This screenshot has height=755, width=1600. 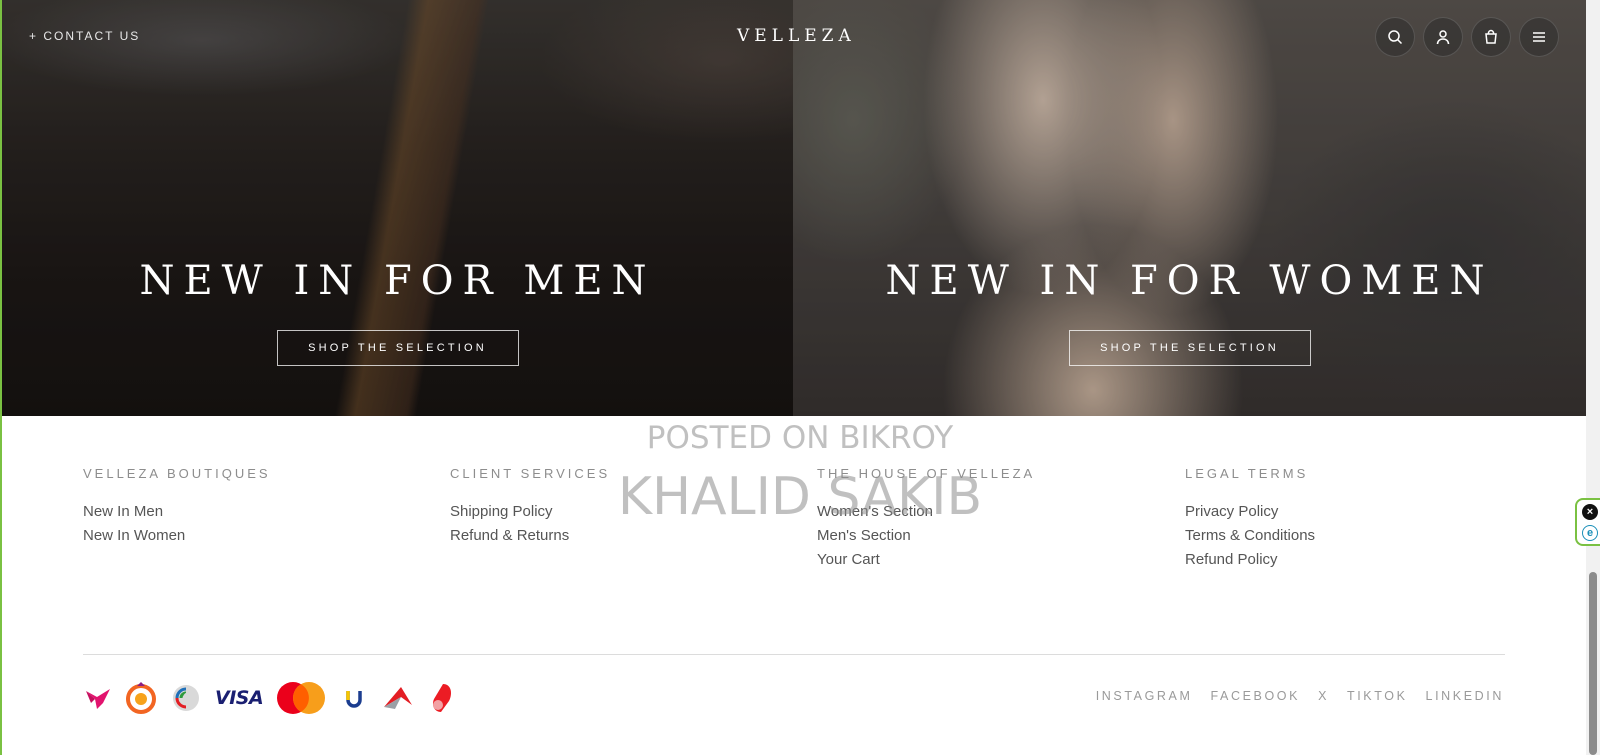 I want to click on hero-women-content: NEW IN FOR WOMEN SHOP THE SELECTION, so click(x=1189, y=312).